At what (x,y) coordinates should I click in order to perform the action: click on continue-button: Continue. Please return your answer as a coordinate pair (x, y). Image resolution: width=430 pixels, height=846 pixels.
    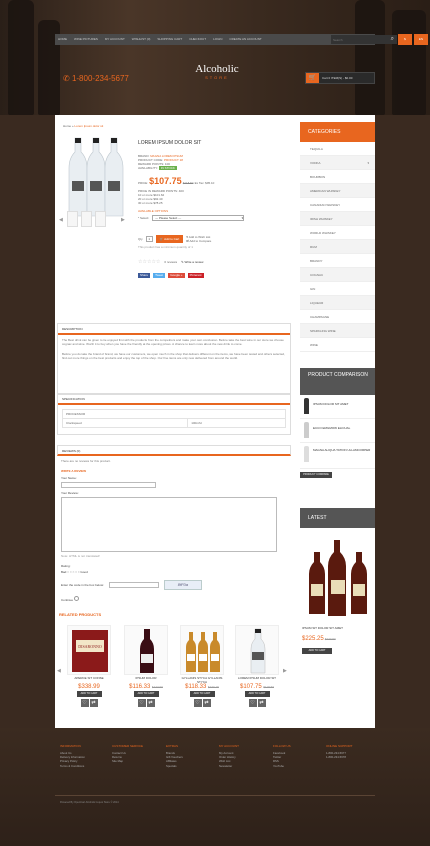
    Looking at the image, I should click on (174, 599).